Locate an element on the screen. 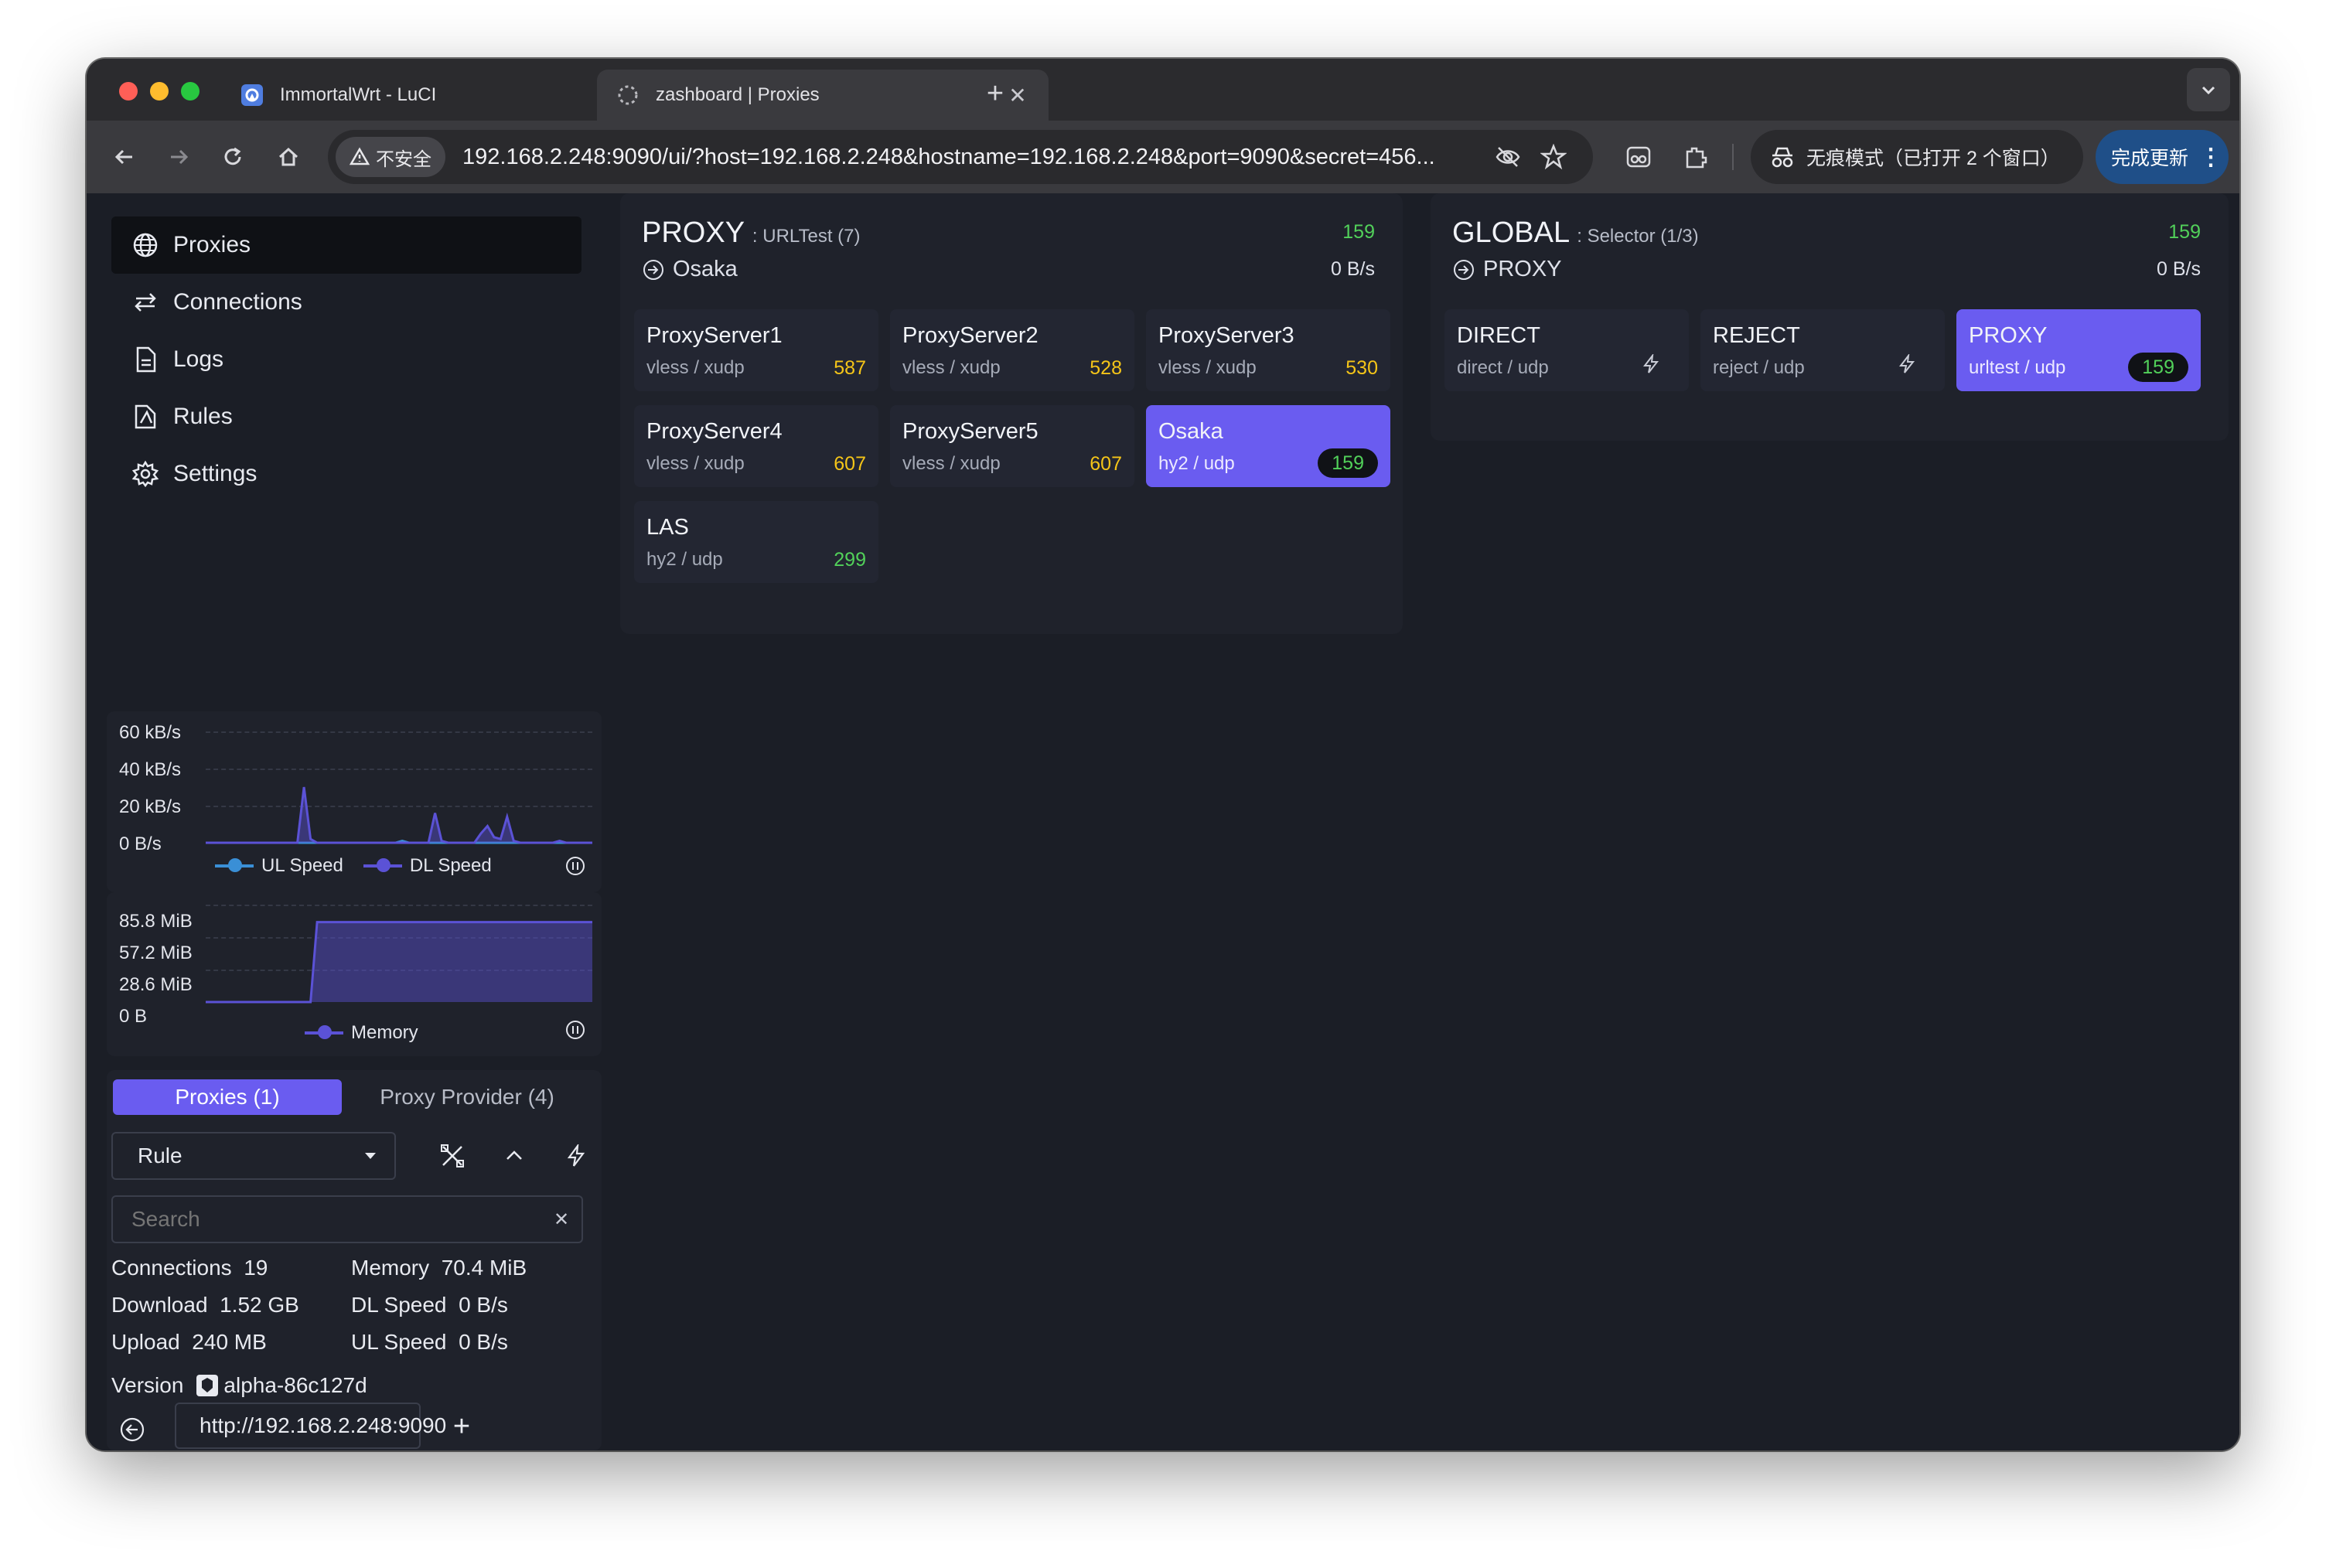 This screenshot has height=1568, width=2326. collapse-button is located at coordinates (514, 1156).